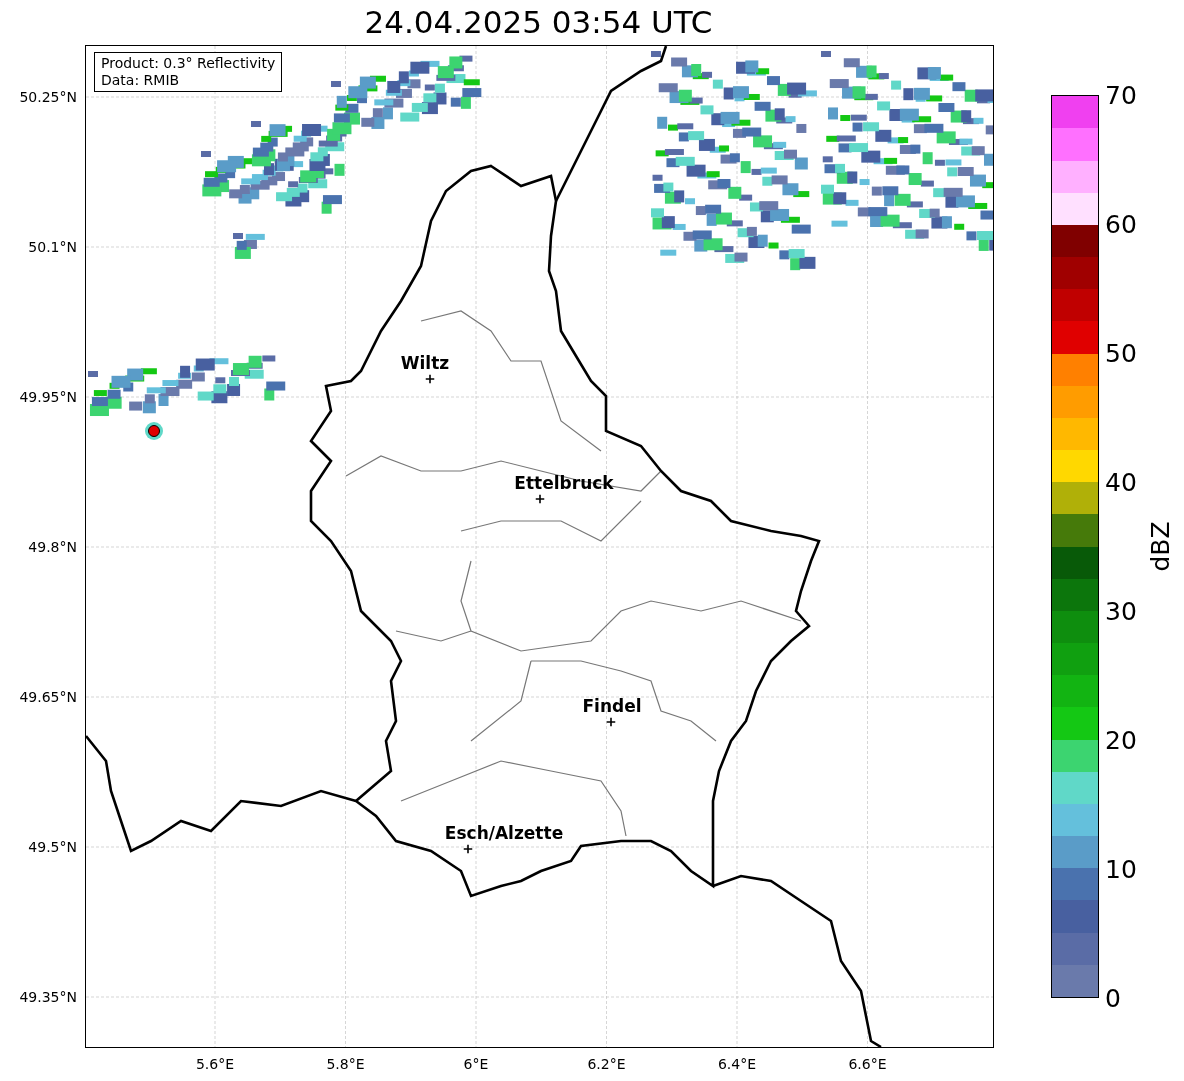  I want to click on latitude-label: 49.35°N, so click(48, 997).